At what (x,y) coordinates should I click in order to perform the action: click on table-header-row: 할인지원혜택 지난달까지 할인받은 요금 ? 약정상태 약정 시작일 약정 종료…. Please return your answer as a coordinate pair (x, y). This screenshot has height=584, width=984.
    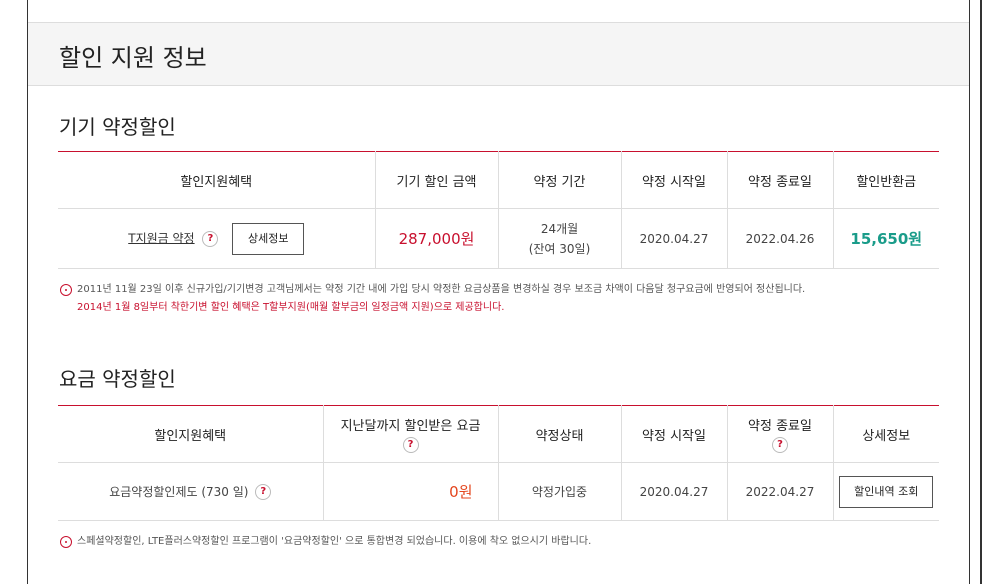
    Looking at the image, I should click on (498, 434).